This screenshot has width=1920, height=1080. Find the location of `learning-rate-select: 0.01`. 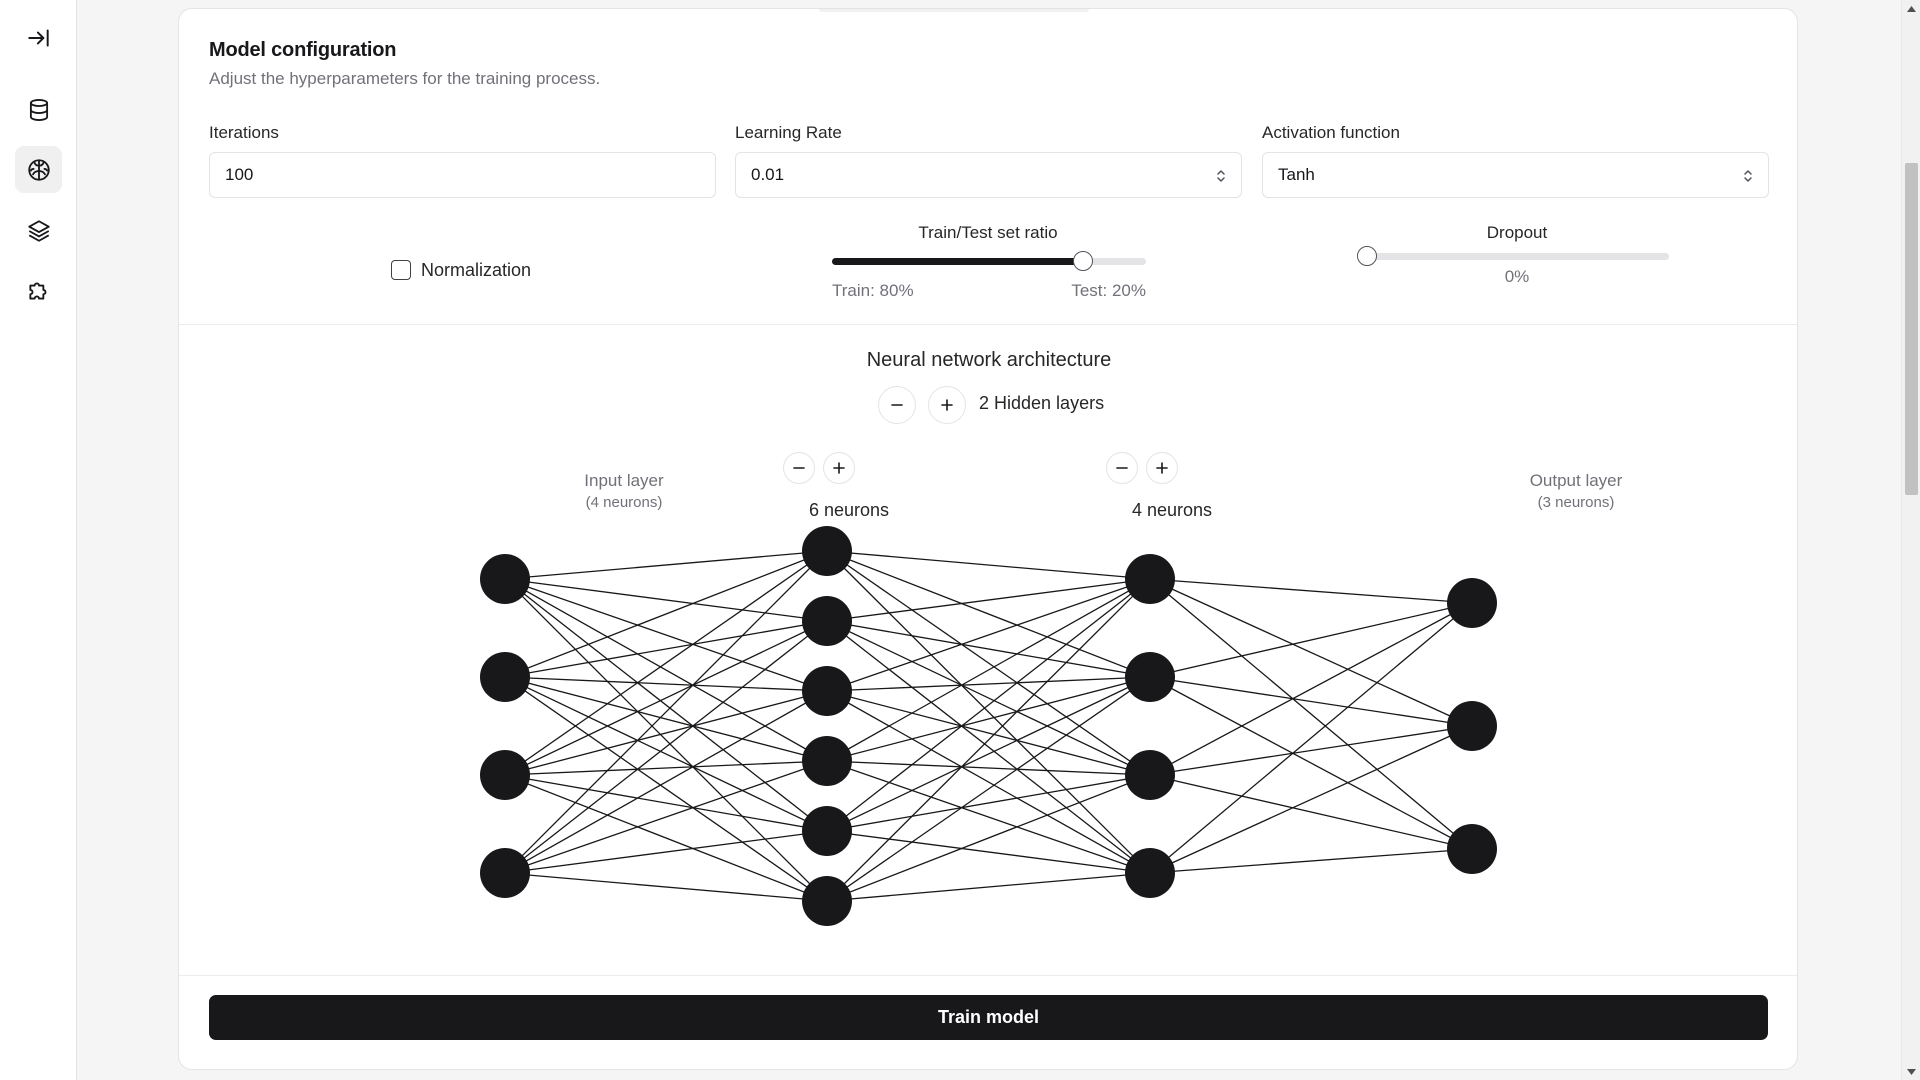

learning-rate-select: 0.01 is located at coordinates (988, 175).